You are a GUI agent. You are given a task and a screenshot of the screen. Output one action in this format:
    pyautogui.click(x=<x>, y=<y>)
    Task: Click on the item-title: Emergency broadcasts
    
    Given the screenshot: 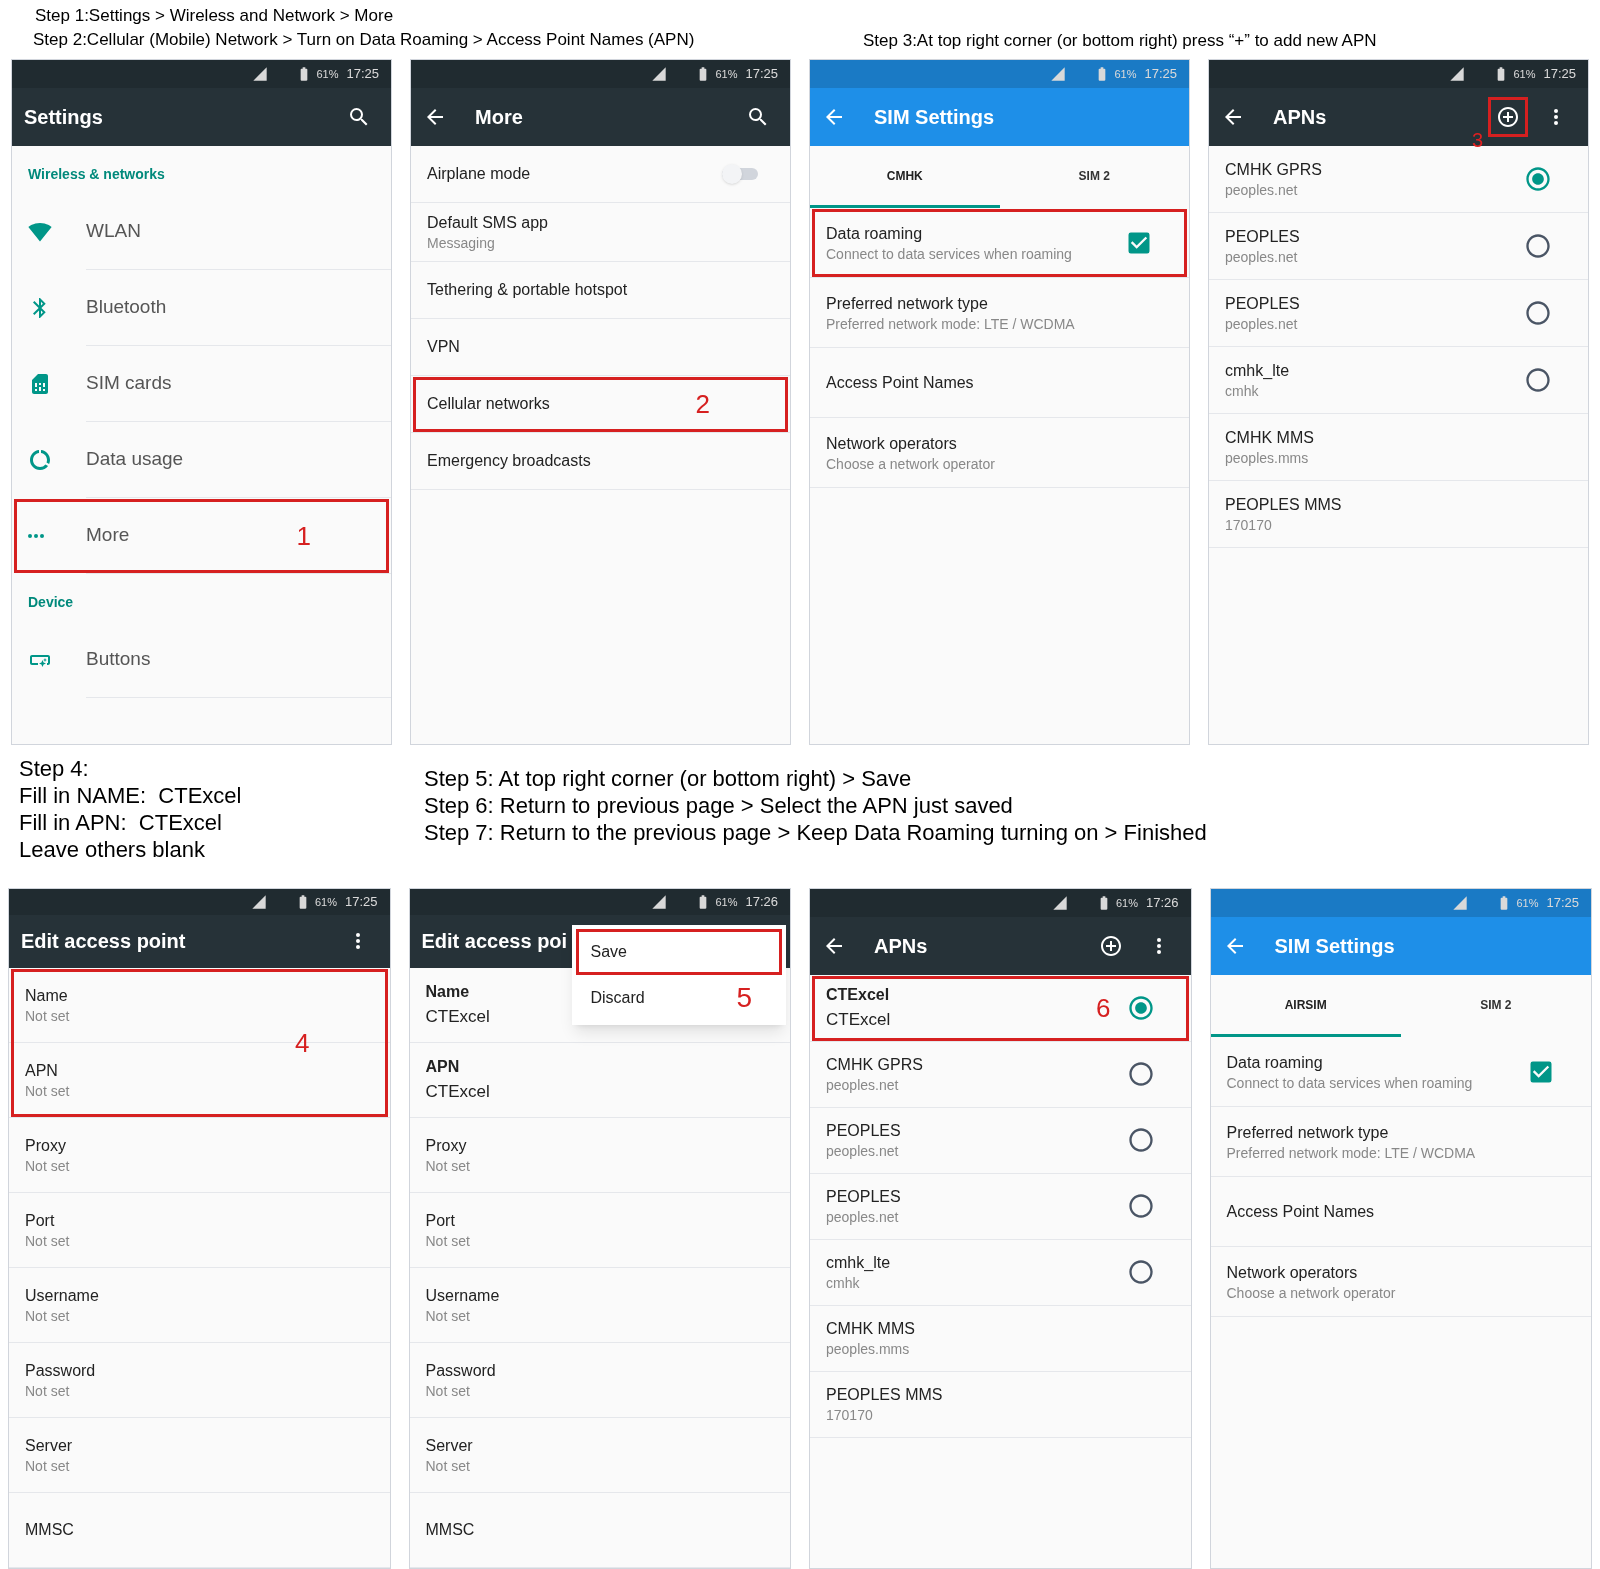 What is the action you would take?
    pyautogui.click(x=509, y=460)
    